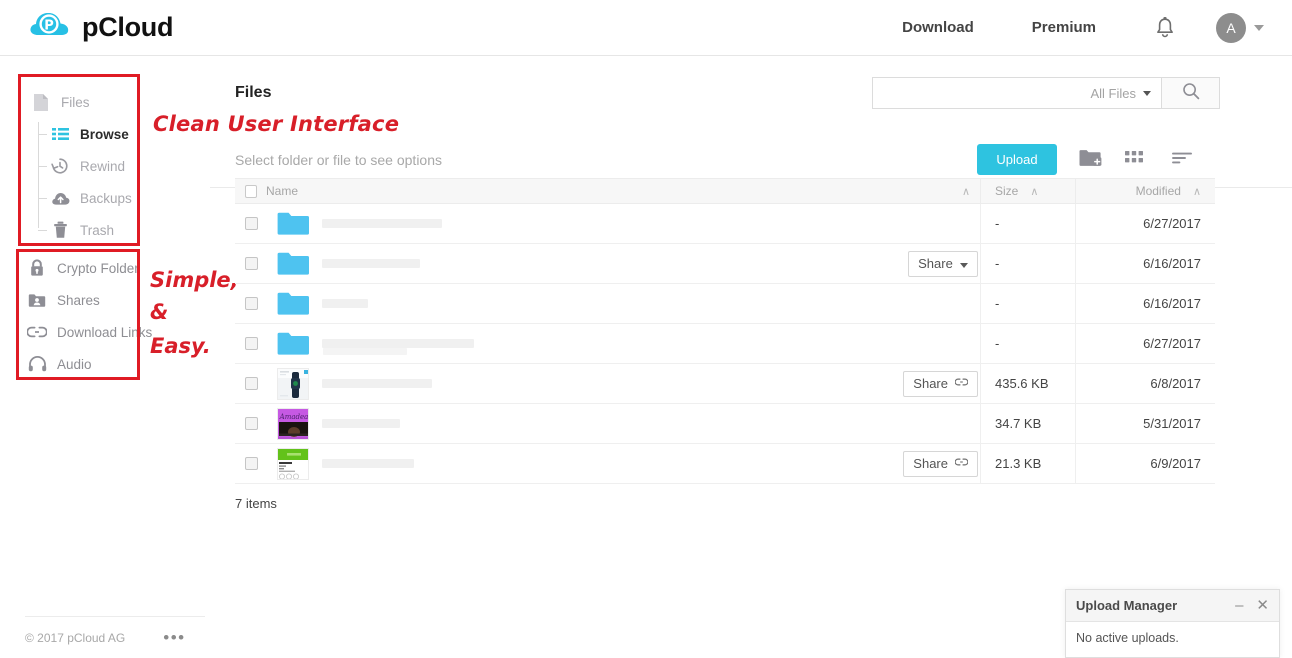 The width and height of the screenshot is (1292, 658). I want to click on rewind-clock-icon, so click(60, 166).